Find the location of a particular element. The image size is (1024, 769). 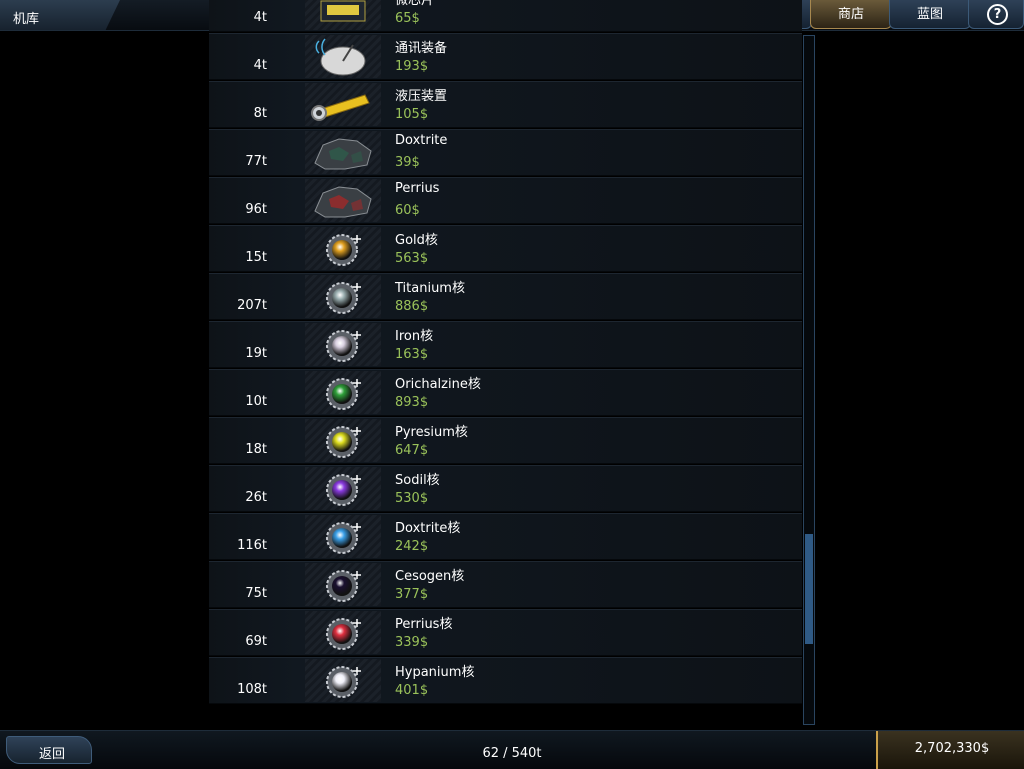

item-name: Perrius is located at coordinates (417, 188).